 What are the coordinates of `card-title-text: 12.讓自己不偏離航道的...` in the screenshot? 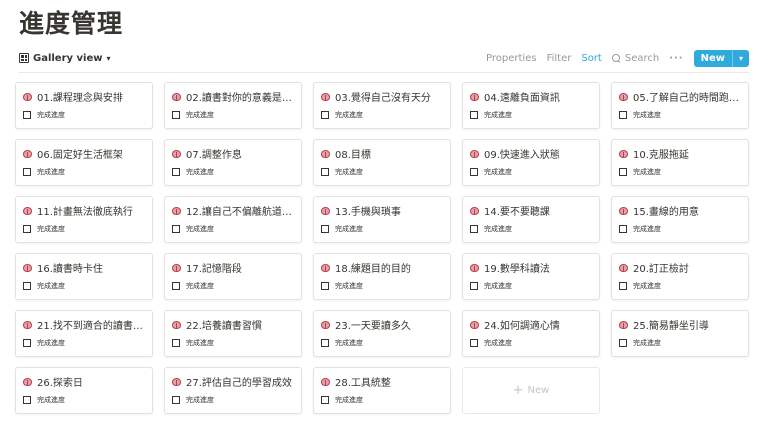 It's located at (240, 212).